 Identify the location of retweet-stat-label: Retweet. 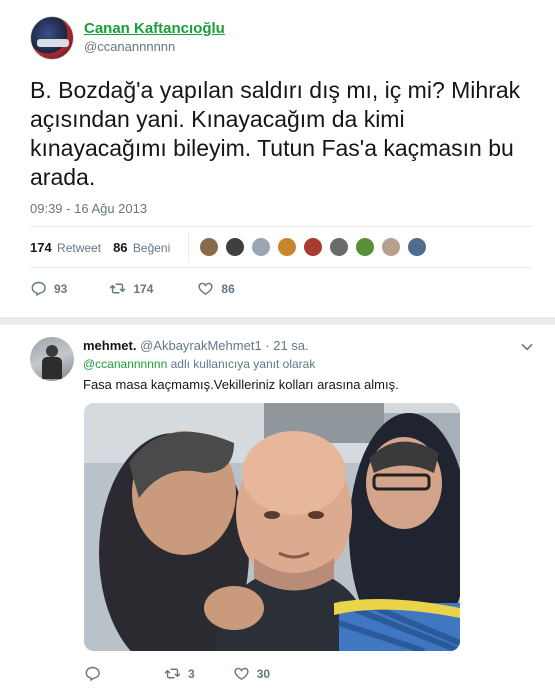
(79, 247).